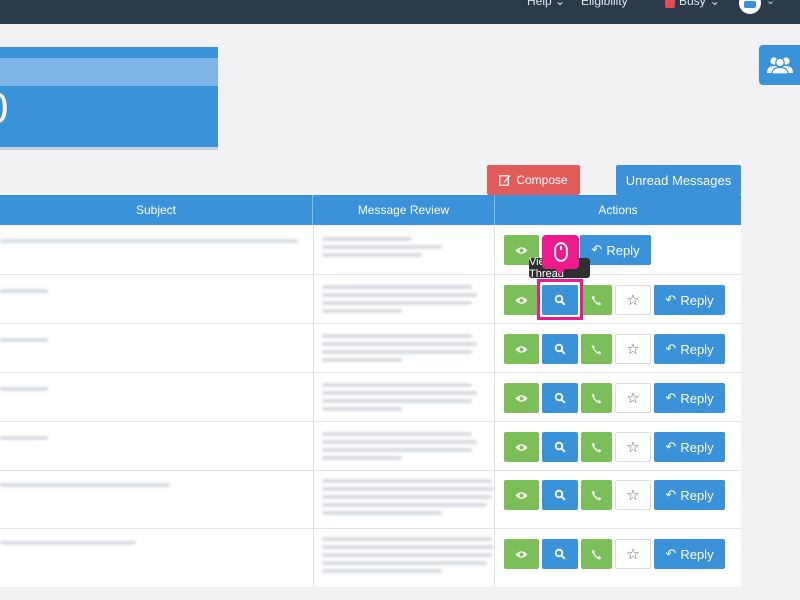  What do you see at coordinates (750, 7) in the screenshot?
I see `avatar` at bounding box center [750, 7].